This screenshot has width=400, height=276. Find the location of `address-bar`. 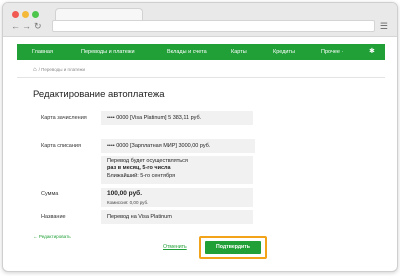

address-bar is located at coordinates (213, 26).